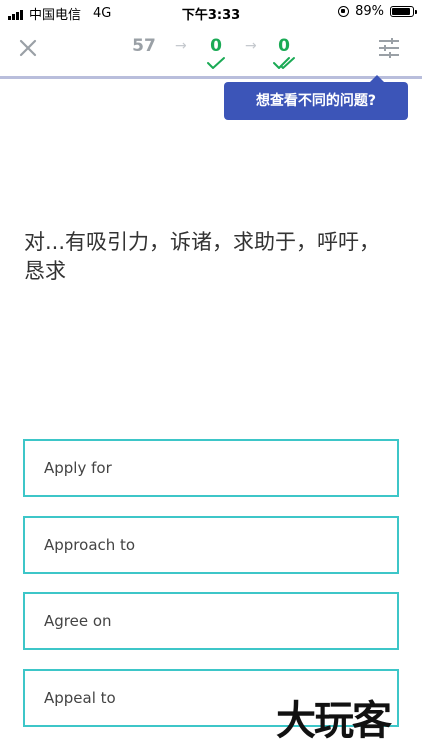  I want to click on answer-option: Agree on, so click(211, 621).